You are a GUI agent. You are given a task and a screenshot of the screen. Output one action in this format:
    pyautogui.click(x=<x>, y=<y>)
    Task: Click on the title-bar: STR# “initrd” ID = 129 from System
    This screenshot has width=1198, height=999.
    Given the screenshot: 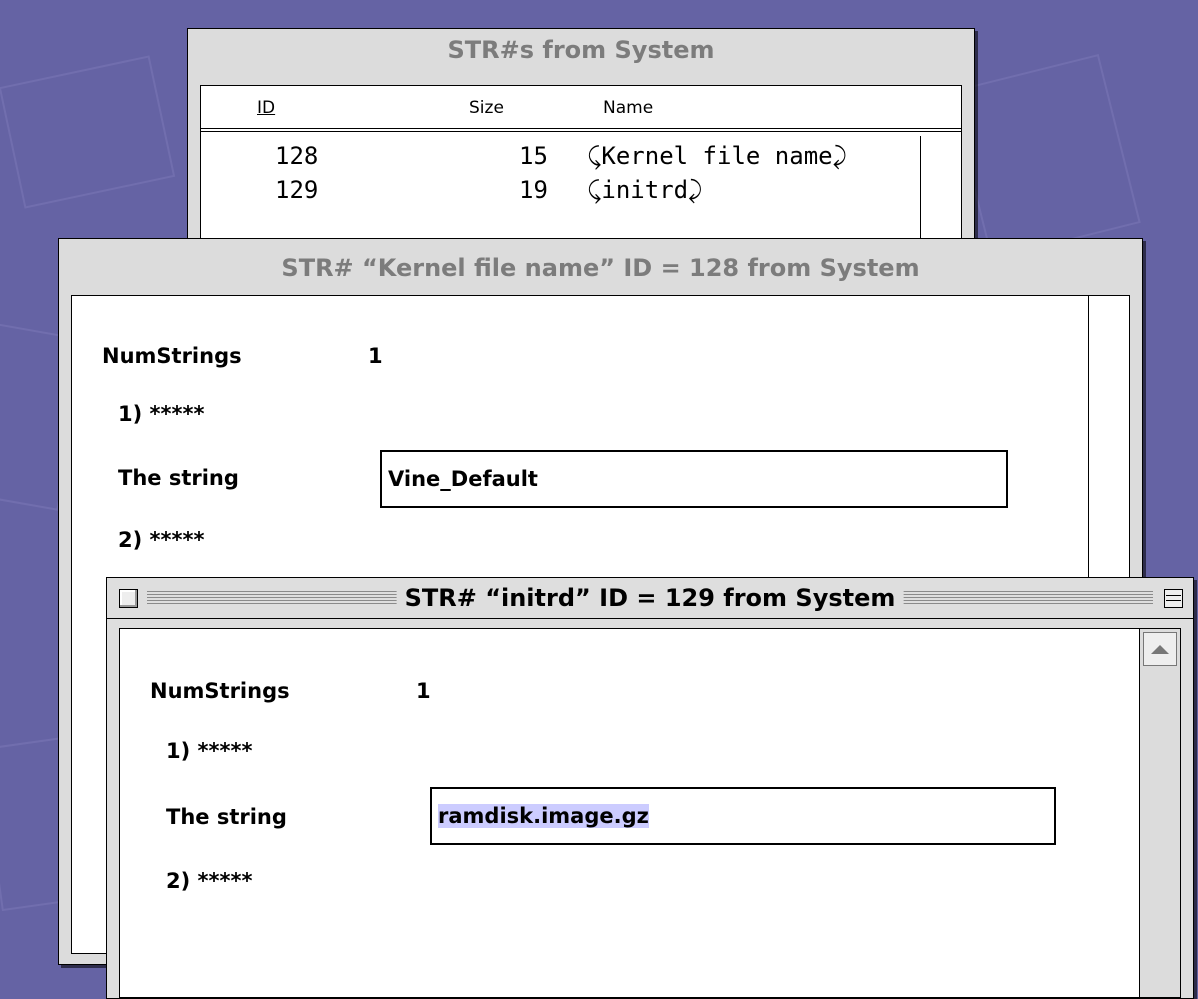 What is the action you would take?
    pyautogui.click(x=650, y=598)
    